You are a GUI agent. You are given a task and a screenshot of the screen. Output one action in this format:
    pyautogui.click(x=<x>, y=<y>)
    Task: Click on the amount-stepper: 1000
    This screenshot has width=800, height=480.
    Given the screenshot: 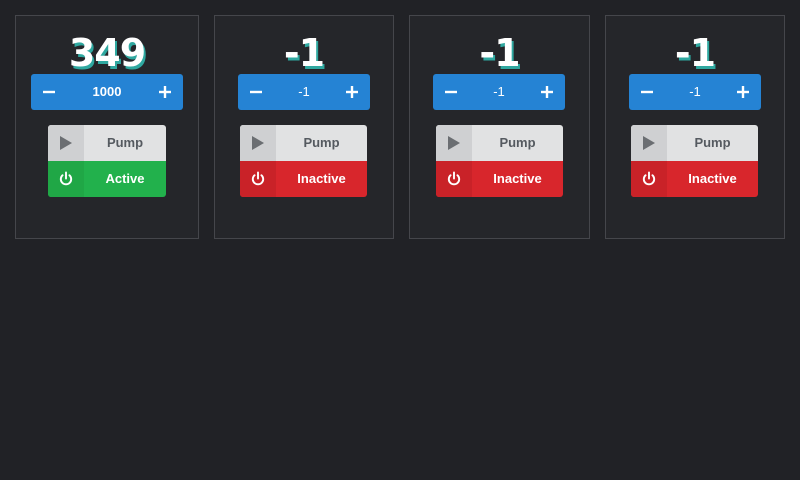 What is the action you would take?
    pyautogui.click(x=107, y=92)
    